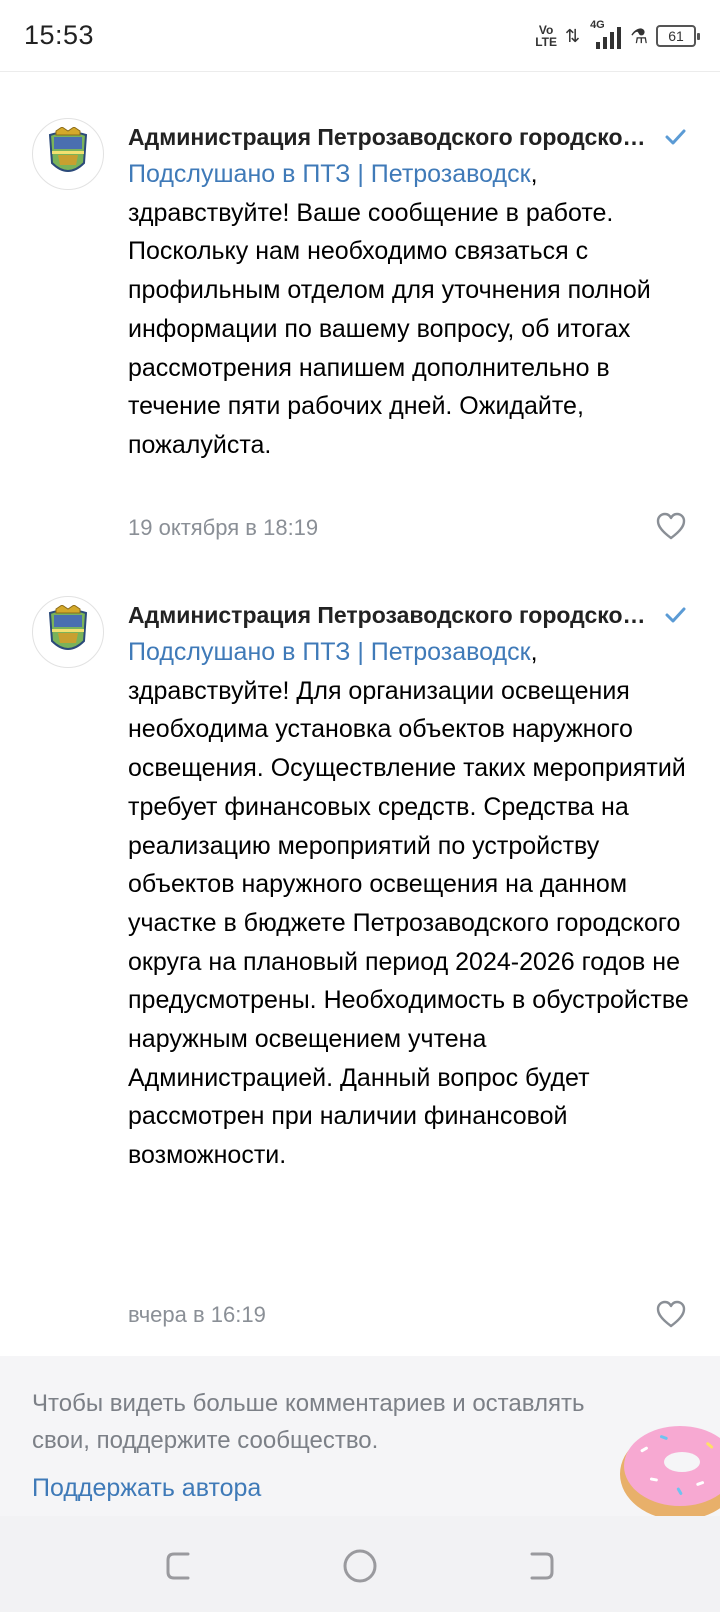  Describe the element at coordinates (546, 36) in the screenshot. I see `volte-icon: Vo LTE` at that location.